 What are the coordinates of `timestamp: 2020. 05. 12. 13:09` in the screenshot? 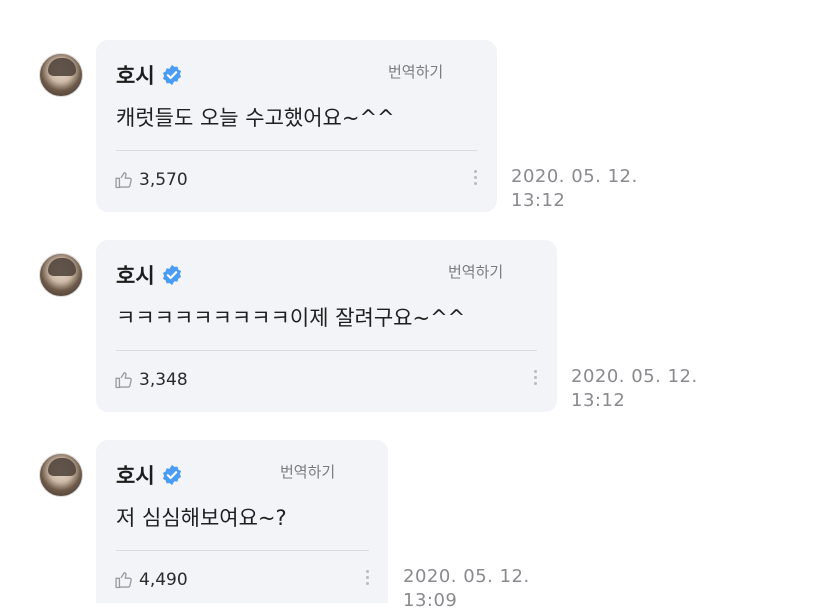 It's located at (466, 589).